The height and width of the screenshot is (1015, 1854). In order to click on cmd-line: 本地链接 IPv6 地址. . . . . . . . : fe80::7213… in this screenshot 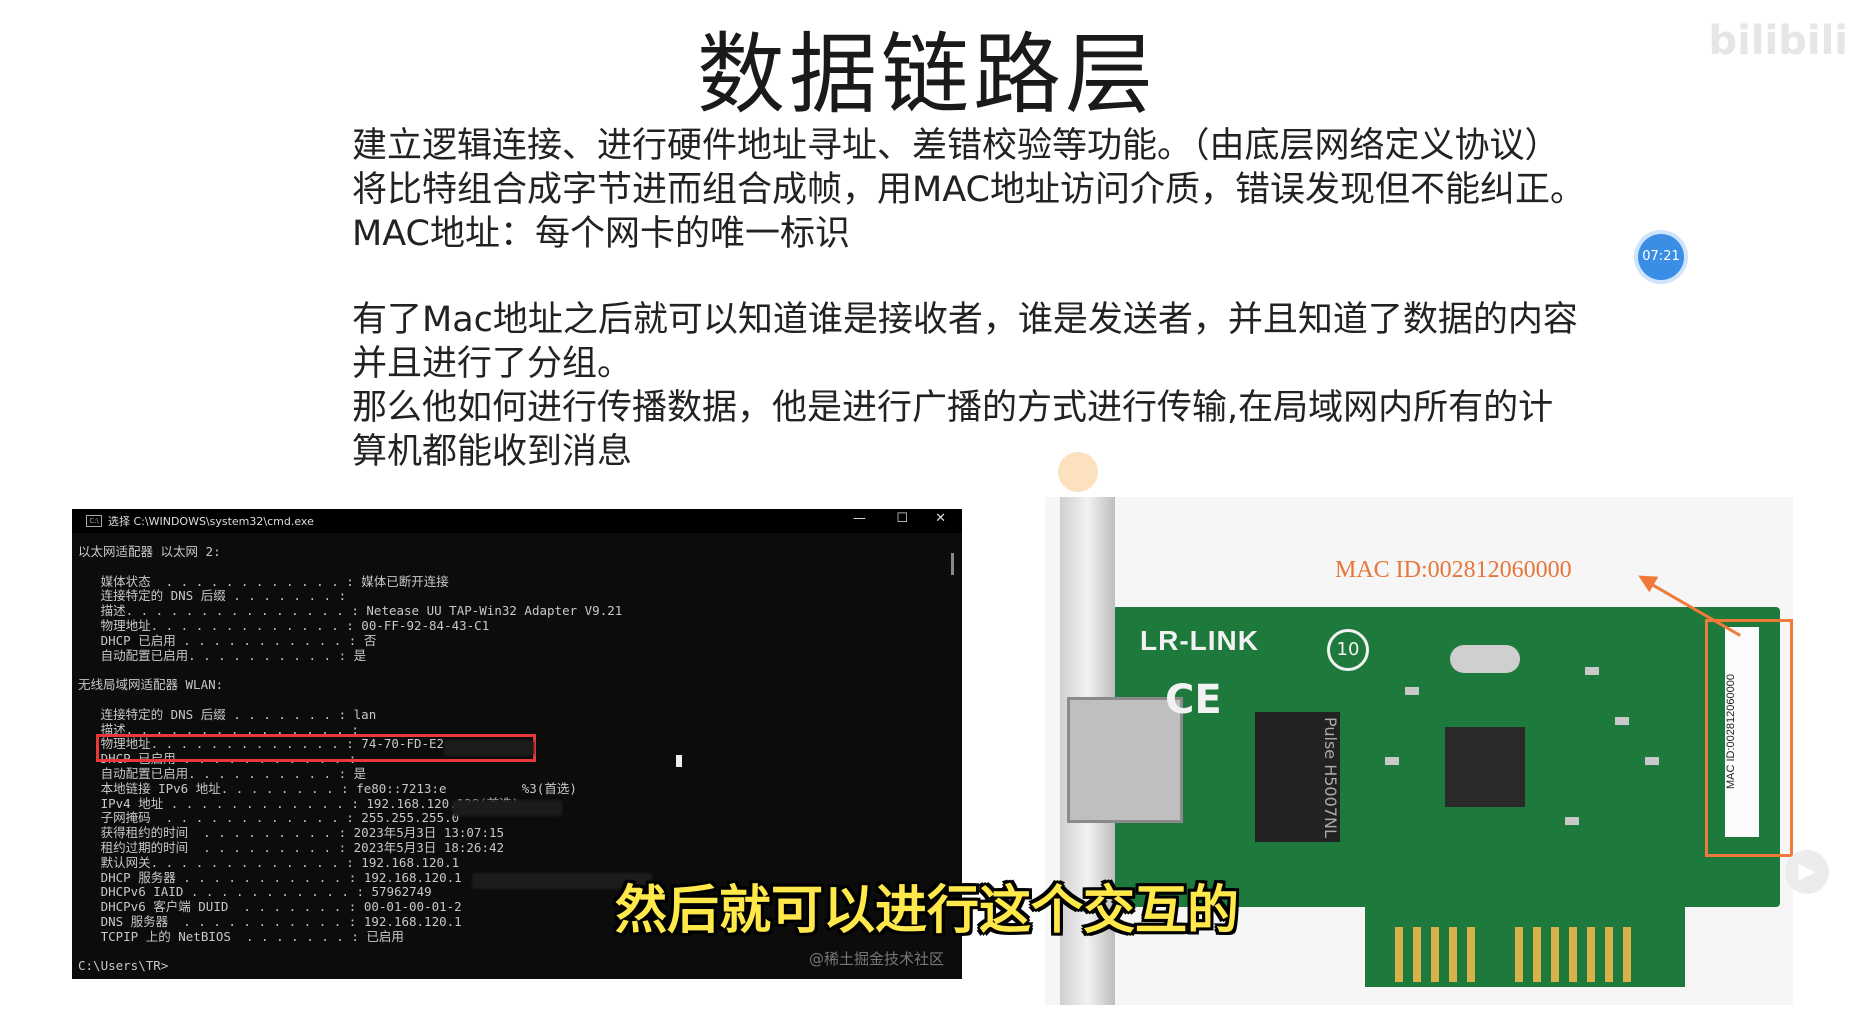, I will do `click(327, 788)`.